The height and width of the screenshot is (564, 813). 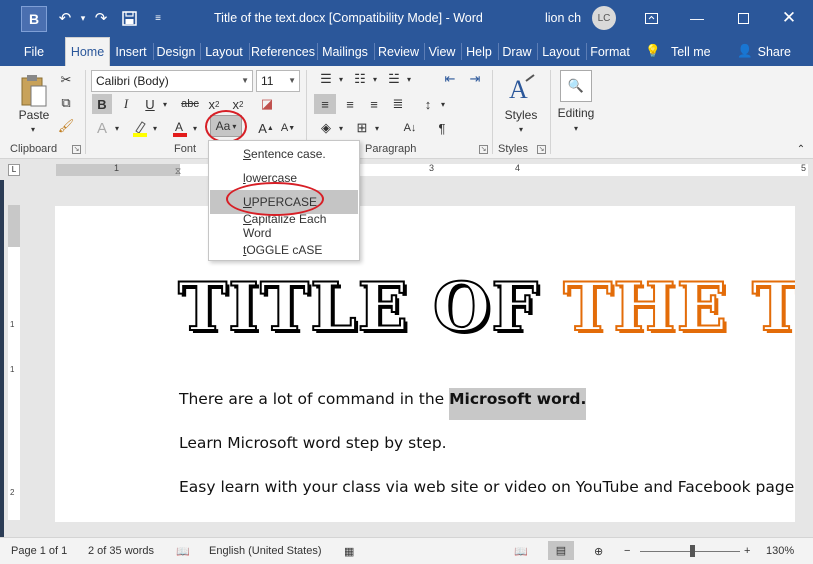 I want to click on zoom-slider-thumb, so click(x=692, y=551).